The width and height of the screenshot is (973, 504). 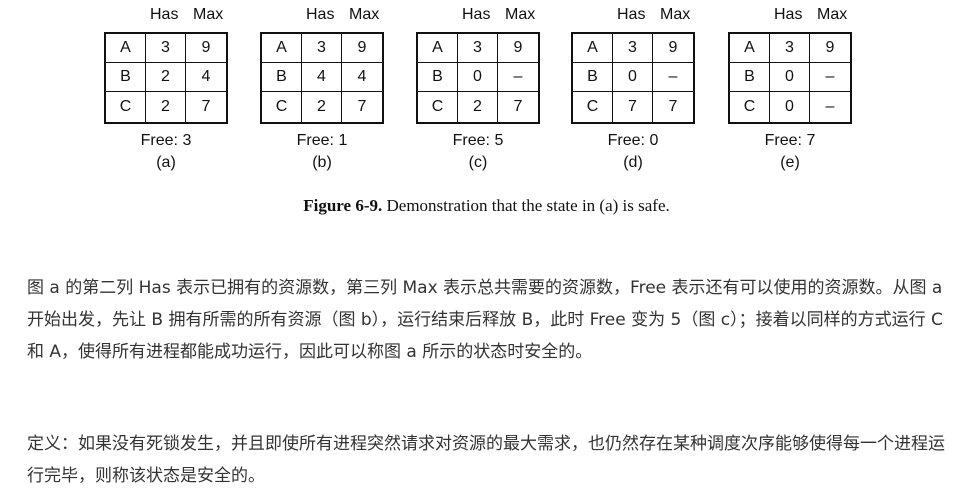 What do you see at coordinates (790, 140) in the screenshot?
I see `free-count: Free: 7` at bounding box center [790, 140].